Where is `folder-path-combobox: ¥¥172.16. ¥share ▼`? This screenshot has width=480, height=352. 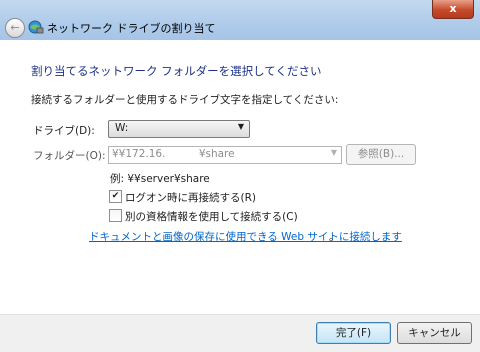 folder-path-combobox: ¥¥172.16. ¥share ▼ is located at coordinates (225, 155).